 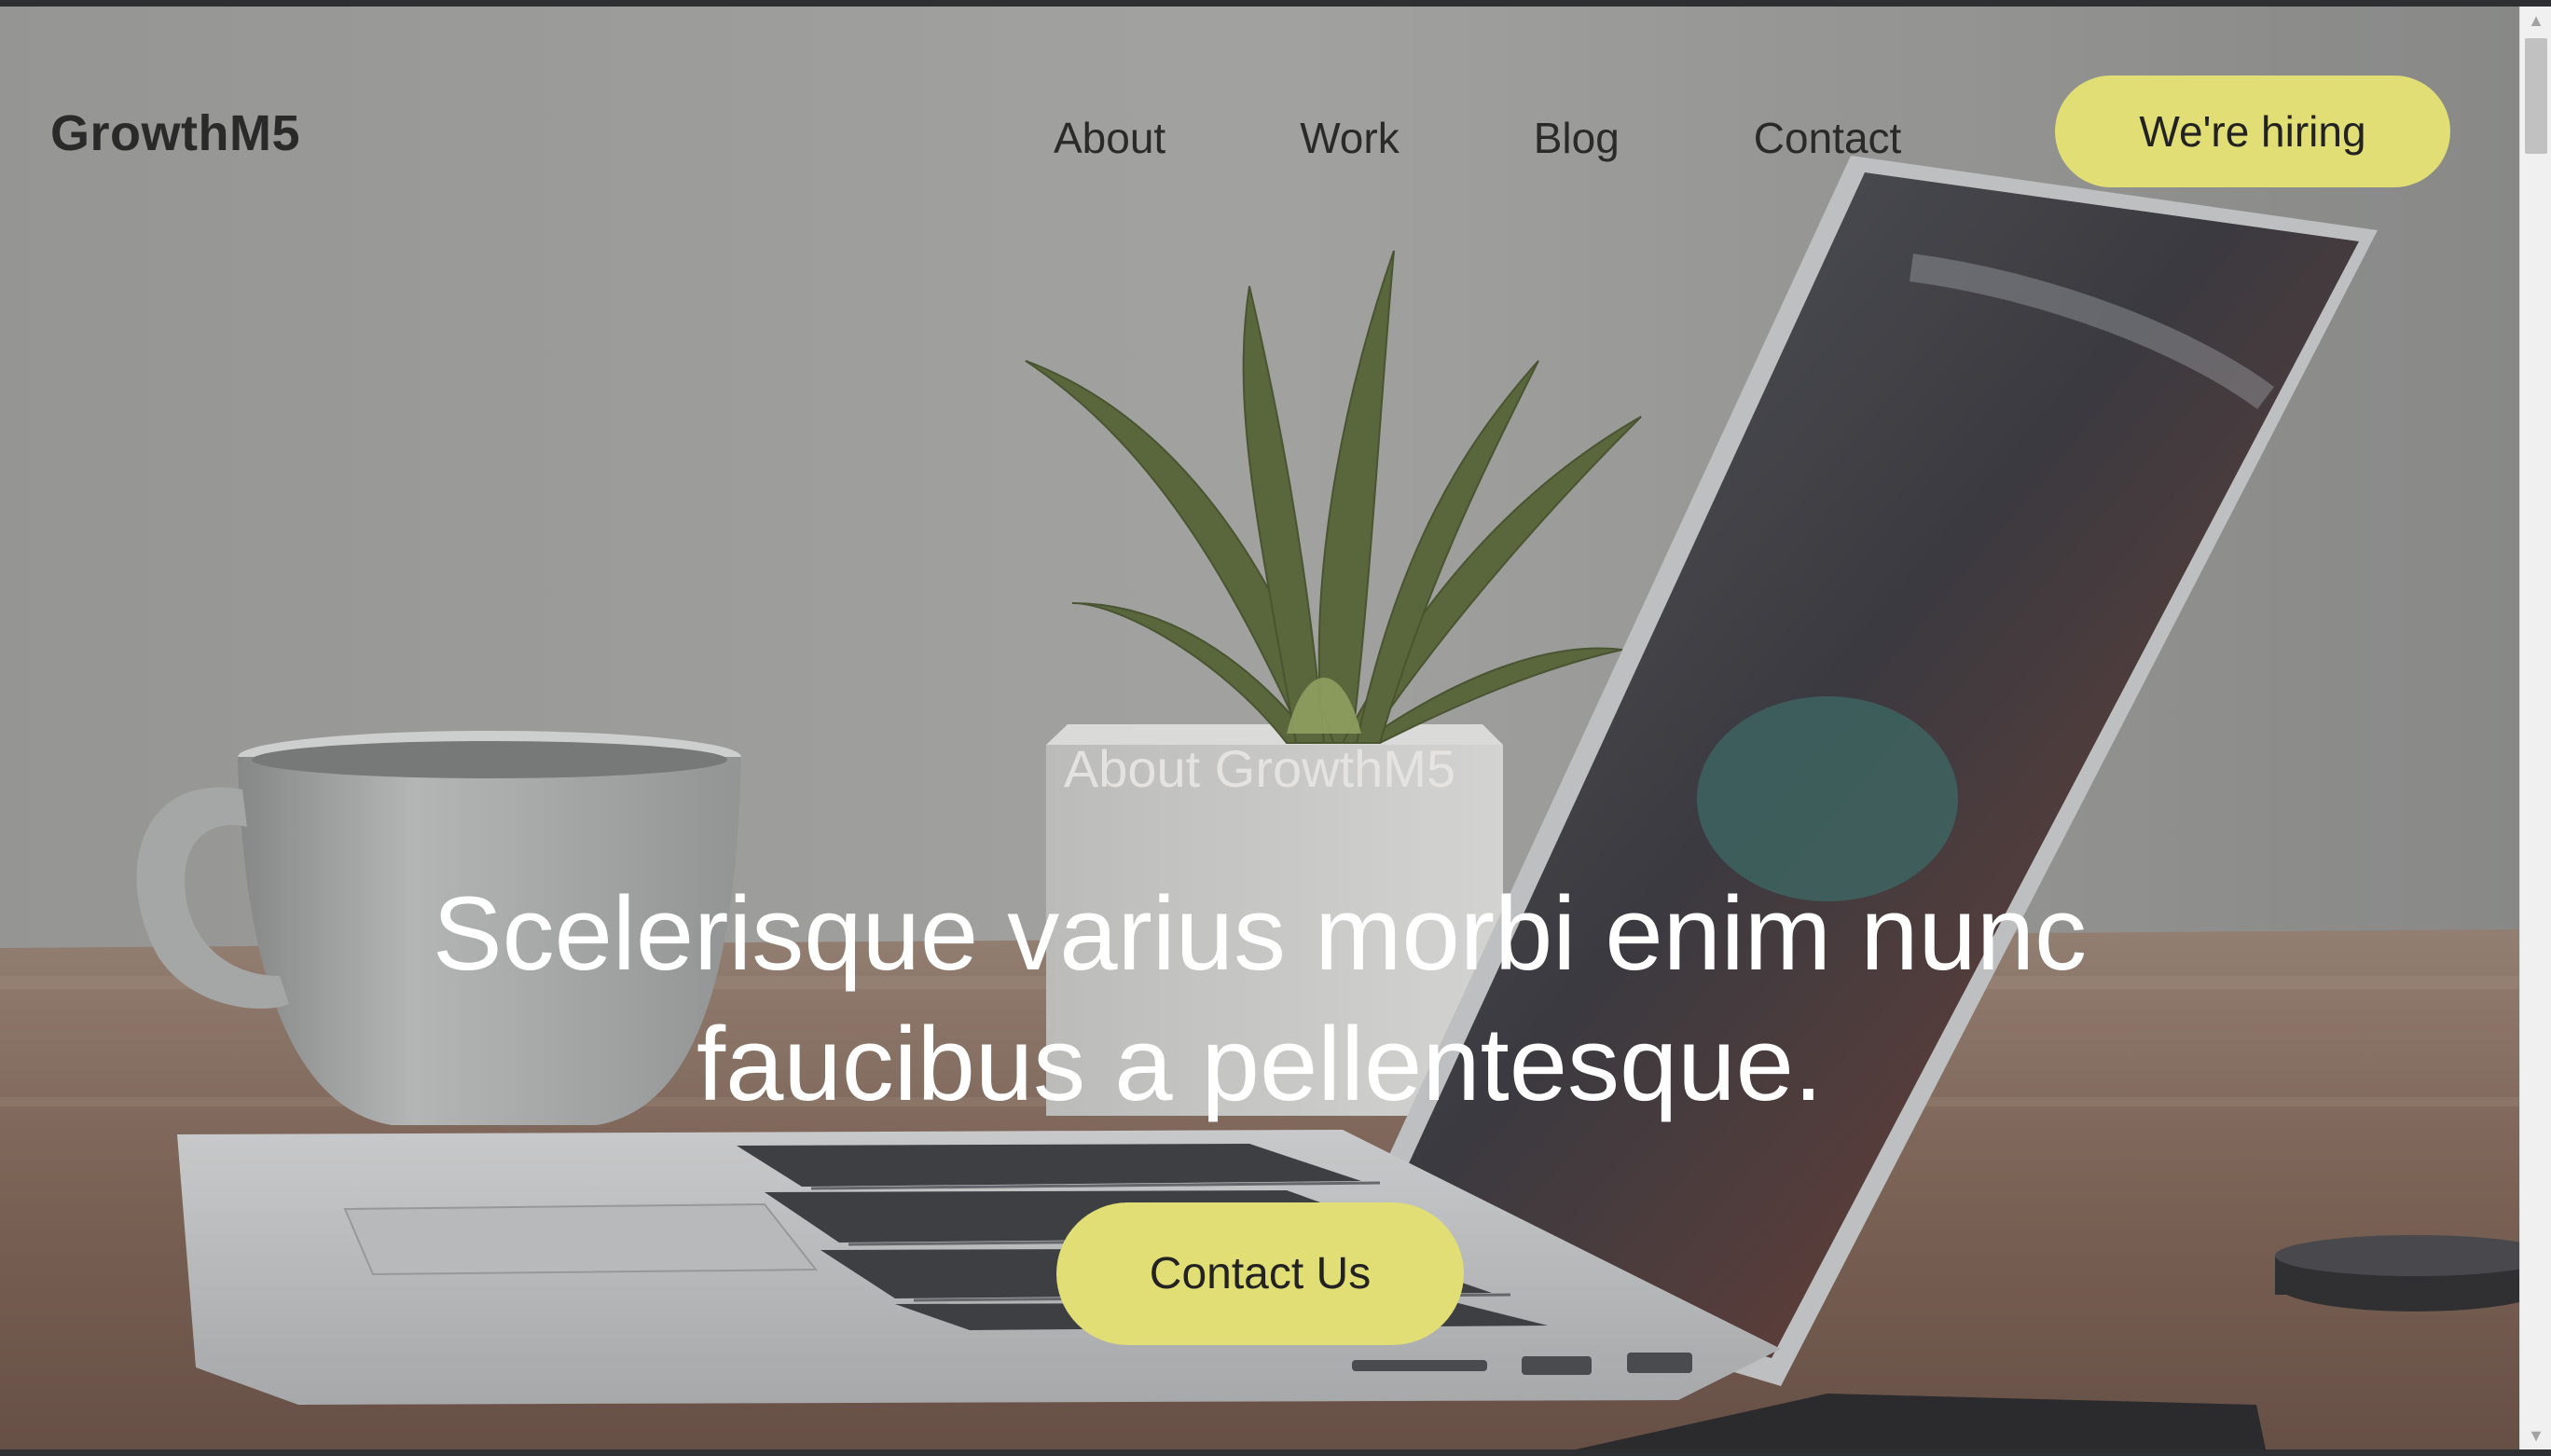 What do you see at coordinates (2535, 1435) in the screenshot?
I see `triangle-down-icon: ▼` at bounding box center [2535, 1435].